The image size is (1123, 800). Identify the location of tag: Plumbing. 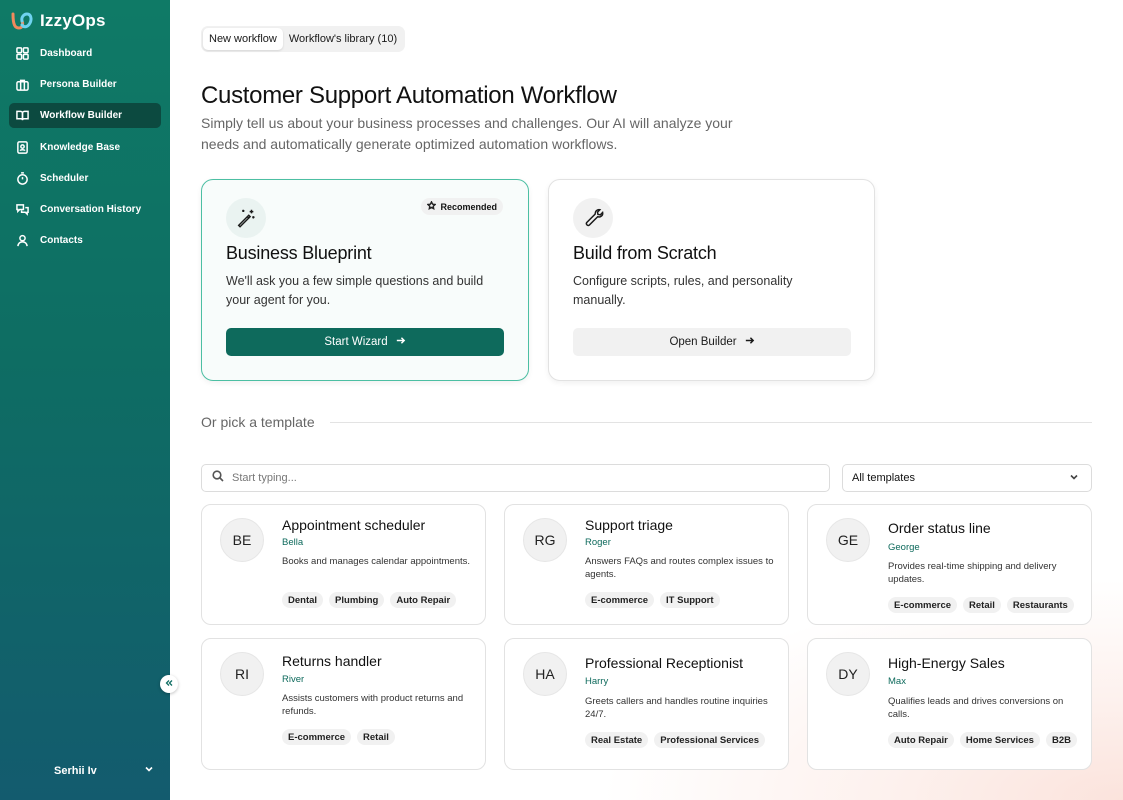
(357, 600).